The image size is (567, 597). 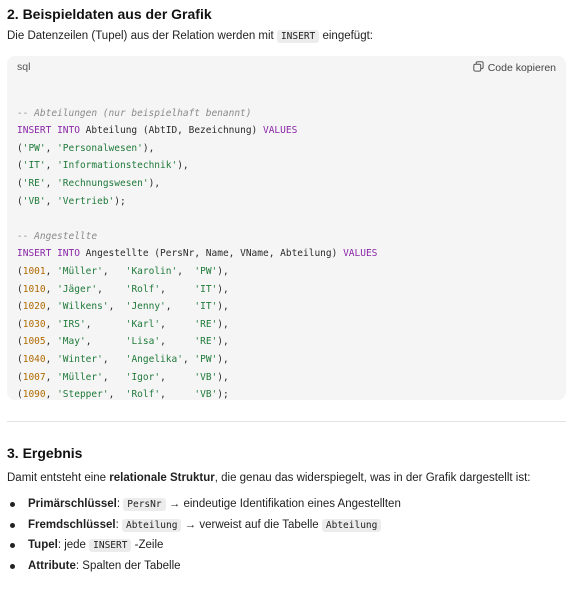 I want to click on string-literal: 'Igor', so click(x=143, y=377).